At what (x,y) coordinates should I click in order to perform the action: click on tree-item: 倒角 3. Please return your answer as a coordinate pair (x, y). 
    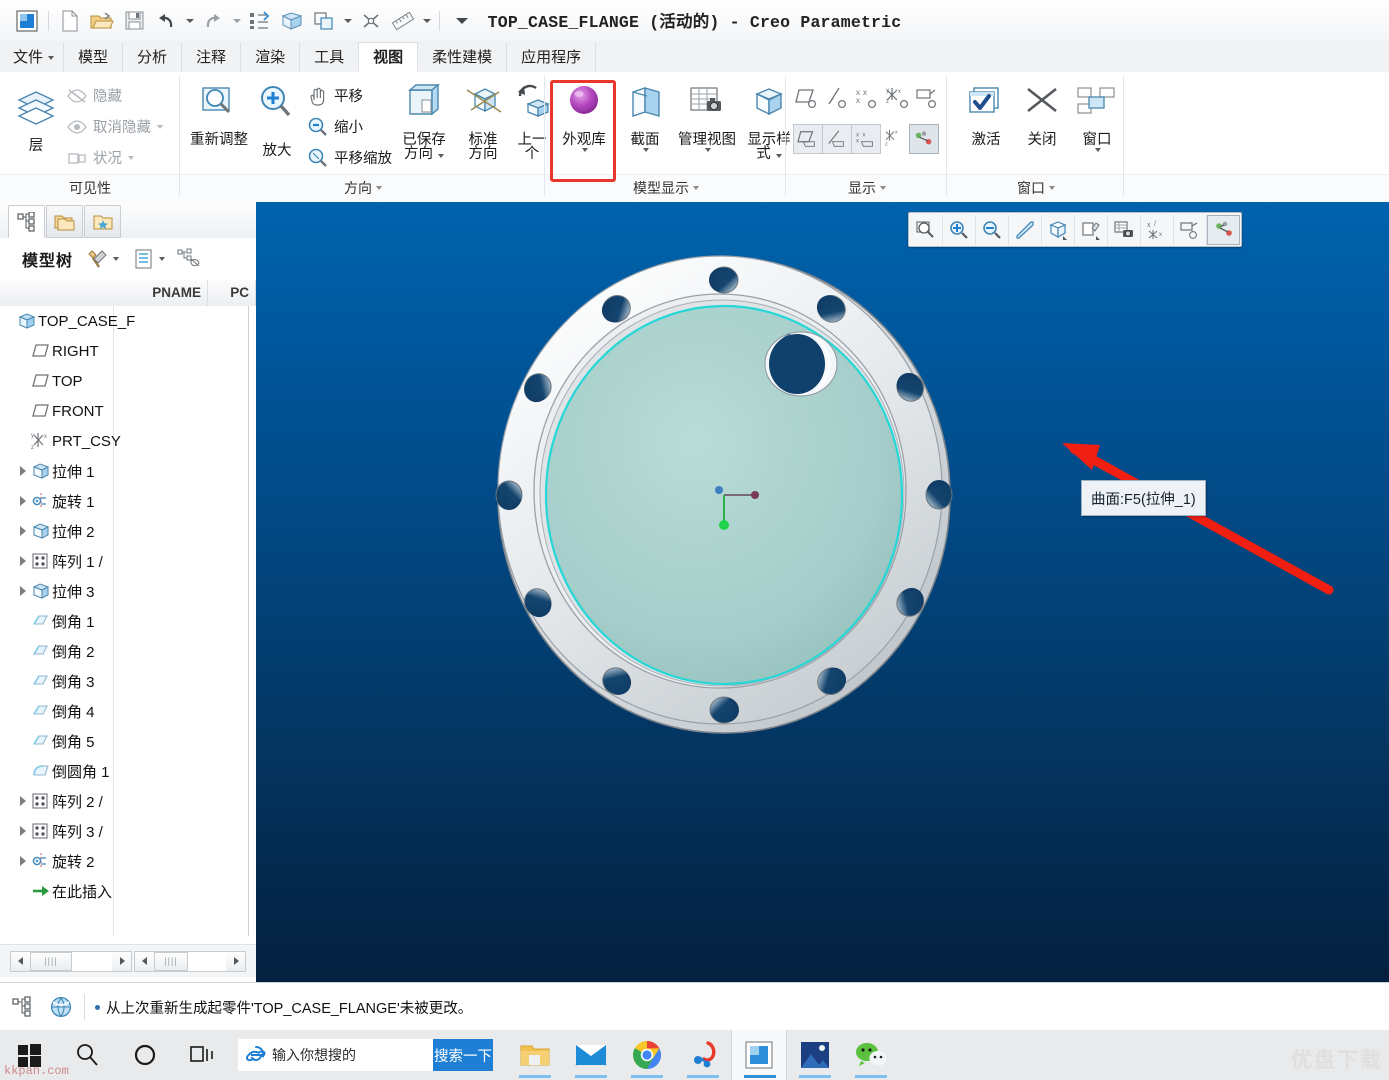
    Looking at the image, I should click on (128, 681).